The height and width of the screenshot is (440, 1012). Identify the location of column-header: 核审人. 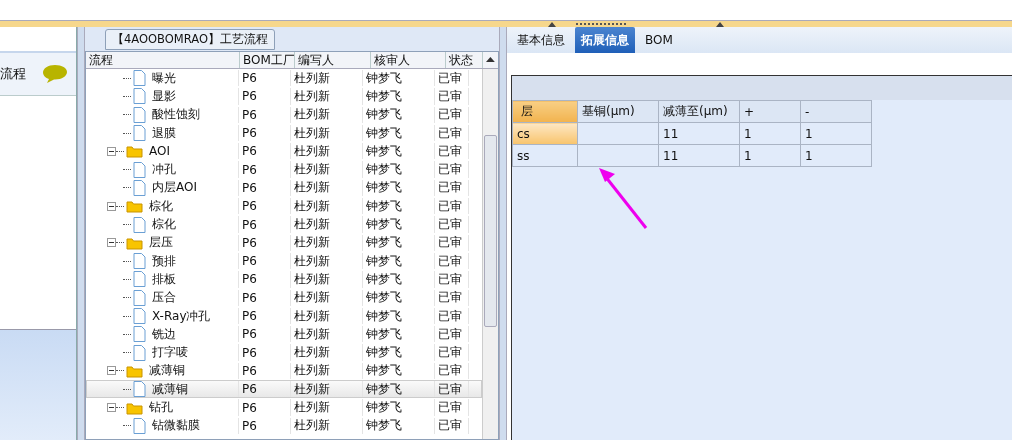
(408, 60).